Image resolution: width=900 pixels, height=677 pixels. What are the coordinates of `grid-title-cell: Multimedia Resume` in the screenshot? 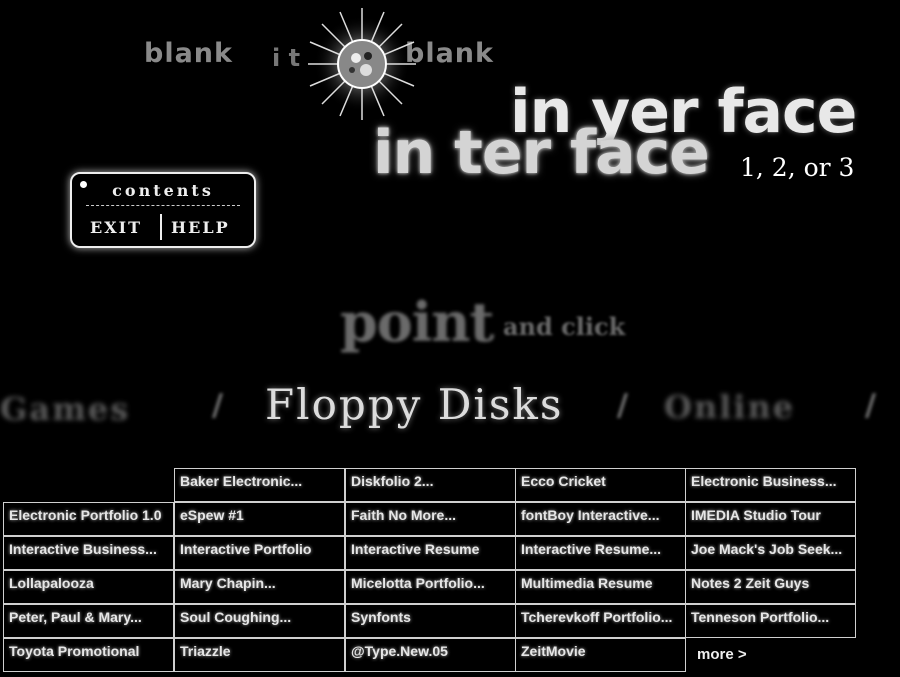 It's located at (600, 587).